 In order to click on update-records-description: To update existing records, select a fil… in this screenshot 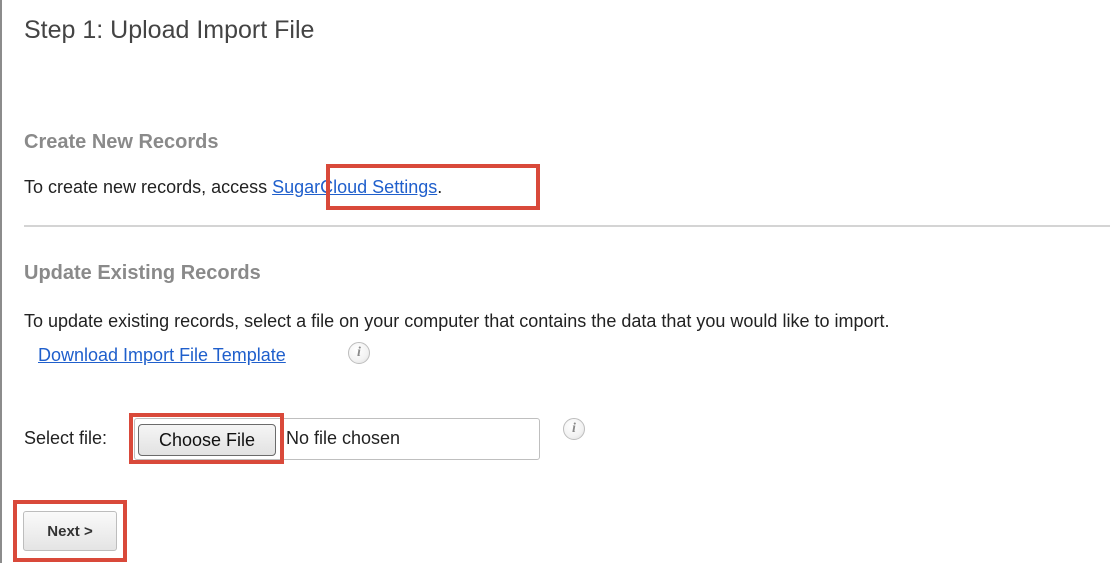, I will do `click(457, 321)`.